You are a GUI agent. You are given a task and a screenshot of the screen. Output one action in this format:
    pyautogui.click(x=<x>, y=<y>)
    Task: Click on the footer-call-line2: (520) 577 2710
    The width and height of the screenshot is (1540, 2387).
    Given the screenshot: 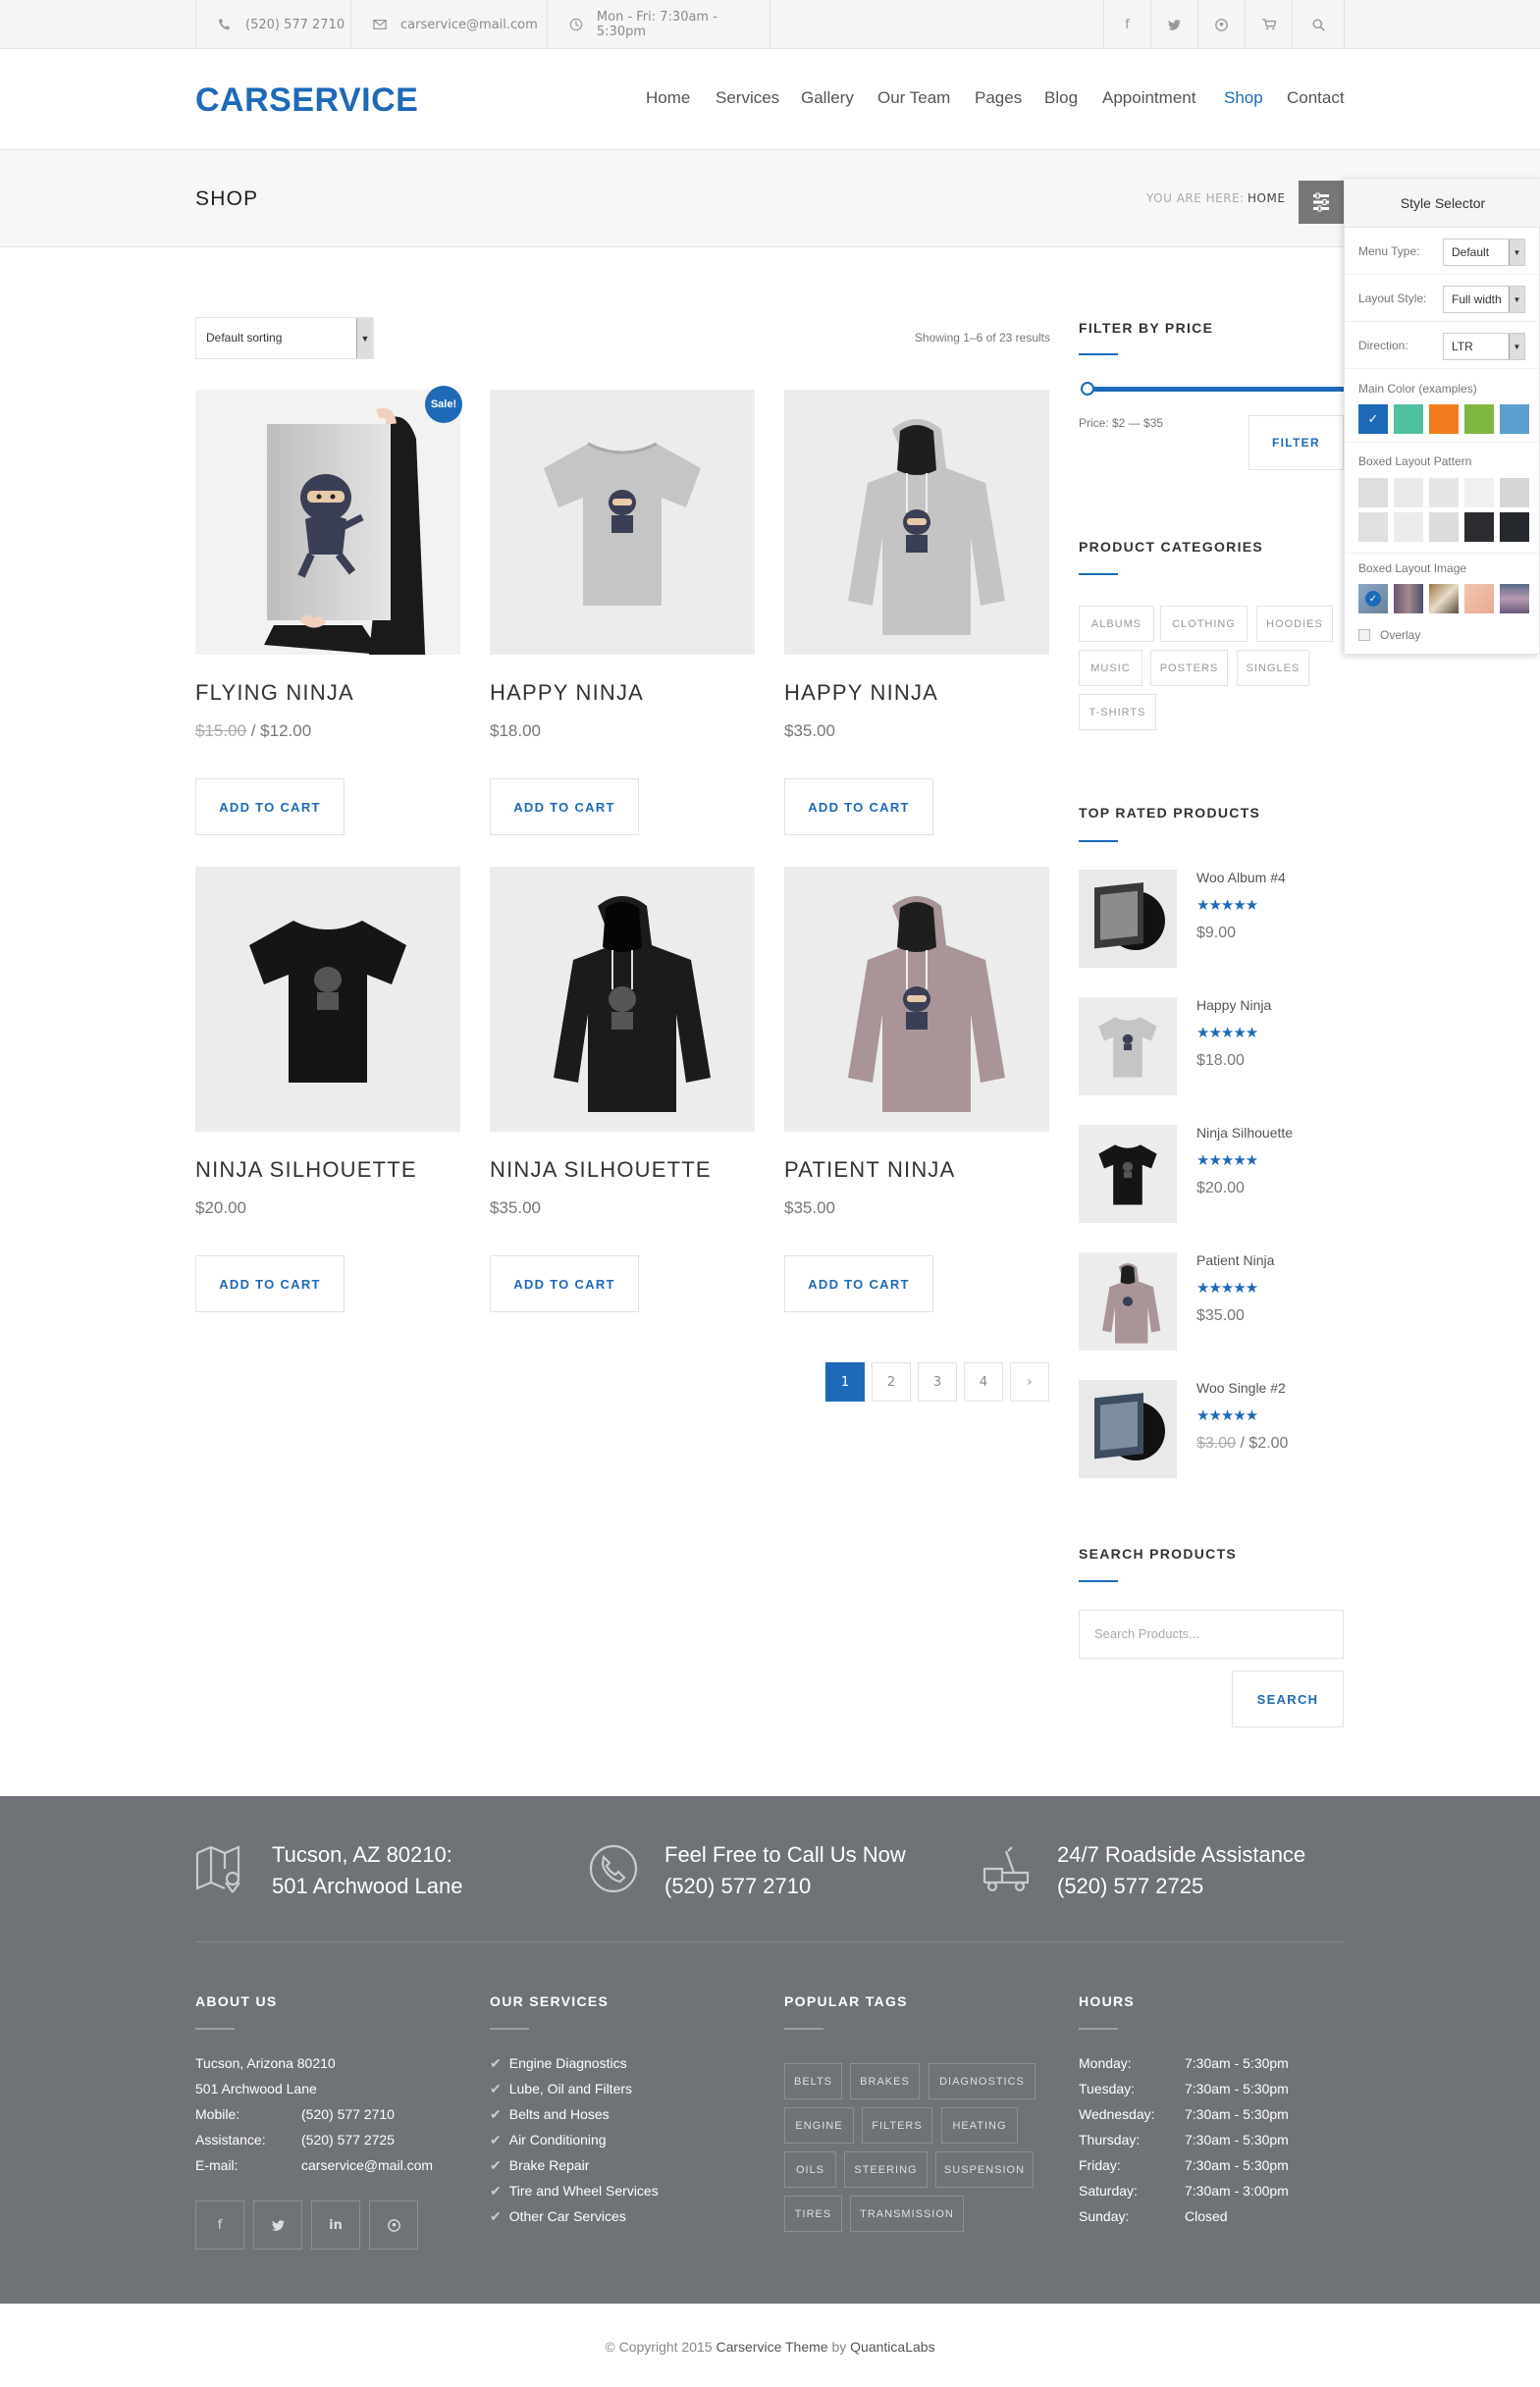 What is the action you would take?
    pyautogui.click(x=738, y=1887)
    